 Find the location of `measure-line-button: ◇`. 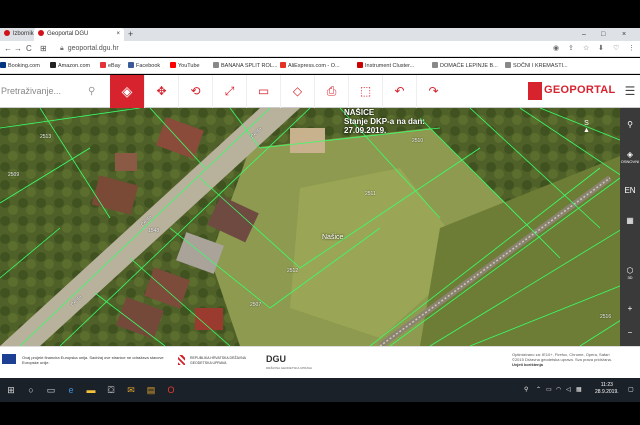

measure-line-button: ◇ is located at coordinates (297, 91).